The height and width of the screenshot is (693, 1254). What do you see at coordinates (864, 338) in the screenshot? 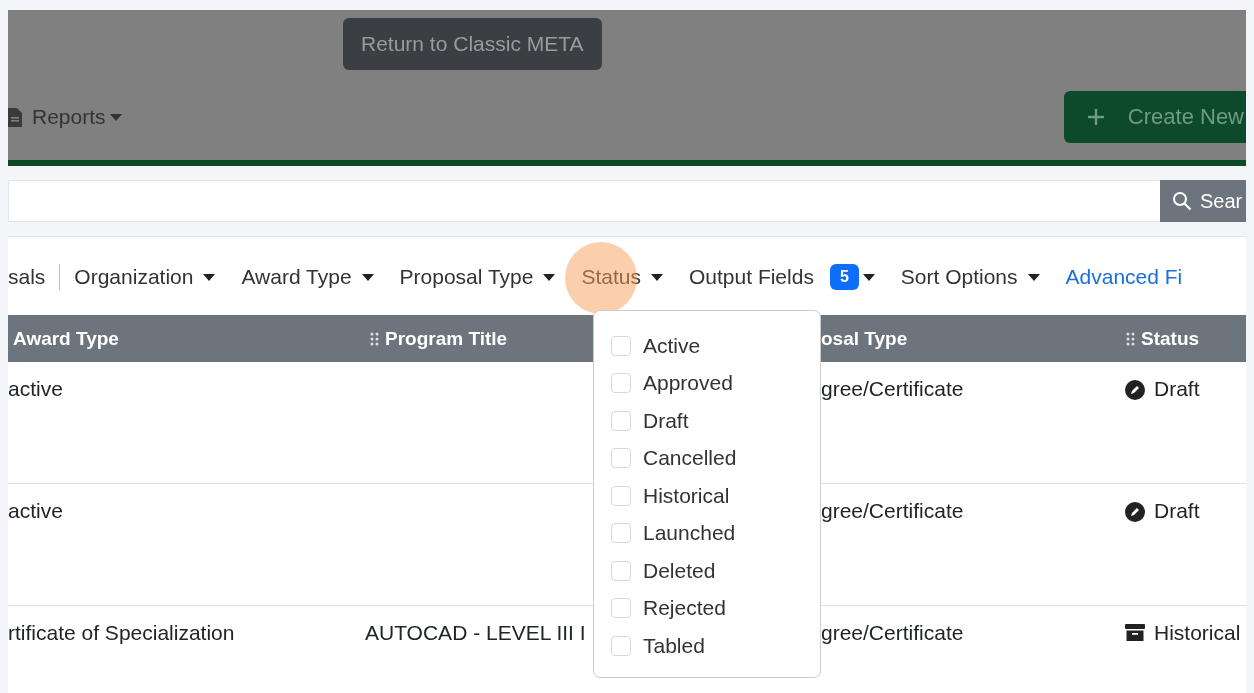
I see `column-header: osal Type` at bounding box center [864, 338].